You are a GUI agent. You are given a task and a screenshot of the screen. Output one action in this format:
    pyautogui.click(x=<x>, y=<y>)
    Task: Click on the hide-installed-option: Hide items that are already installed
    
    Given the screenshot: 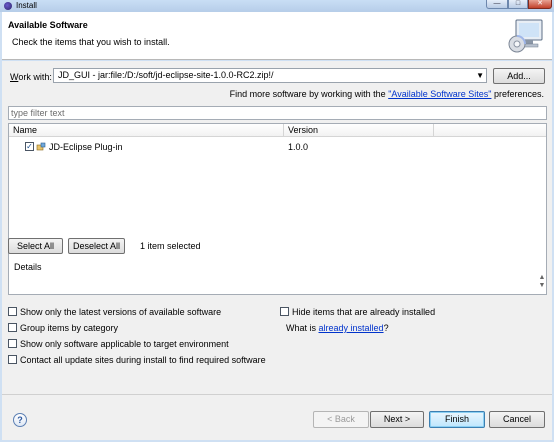 What is the action you would take?
    pyautogui.click(x=357, y=312)
    